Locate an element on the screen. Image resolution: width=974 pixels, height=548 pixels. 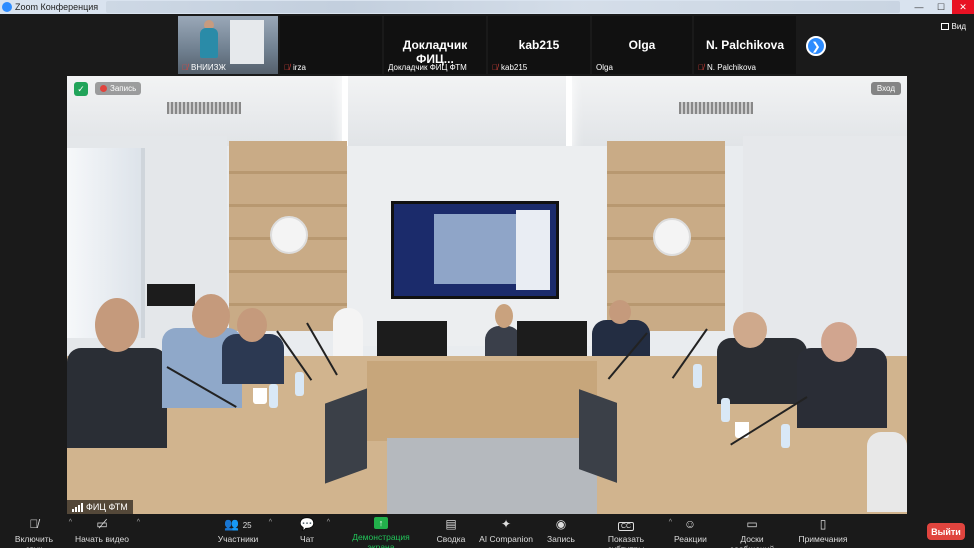
shield-icon: ✓ is located at coordinates (81, 89).